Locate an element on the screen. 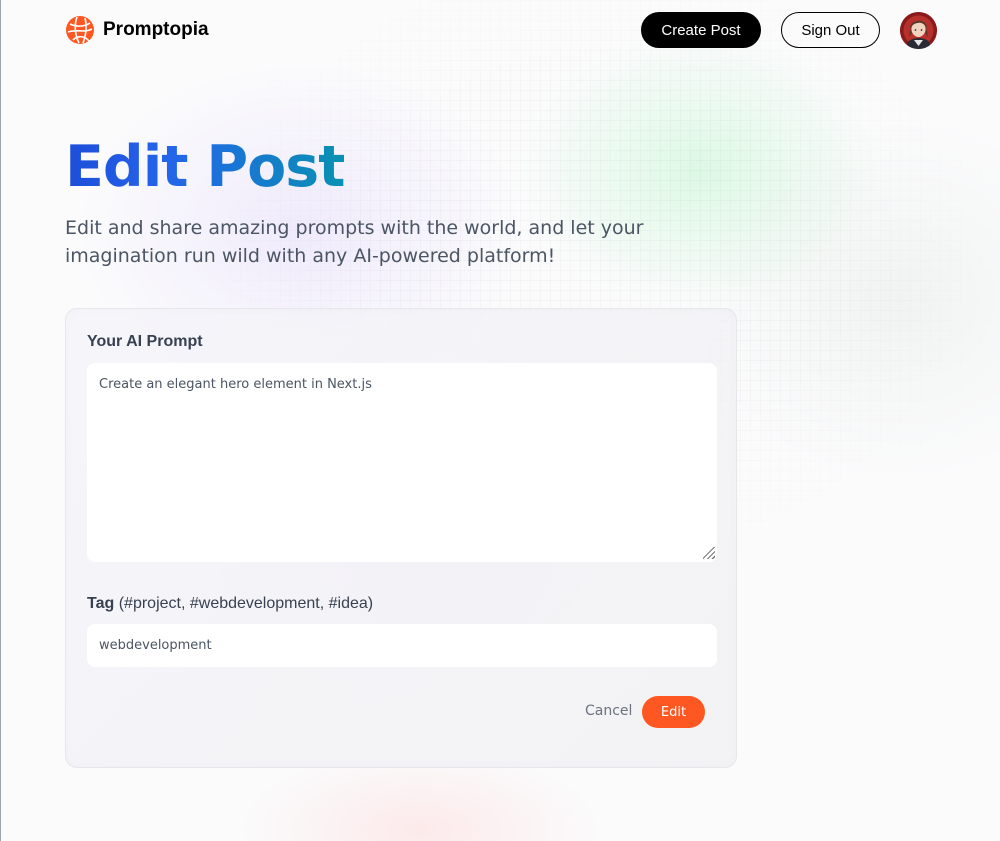  tag-input is located at coordinates (402, 645).